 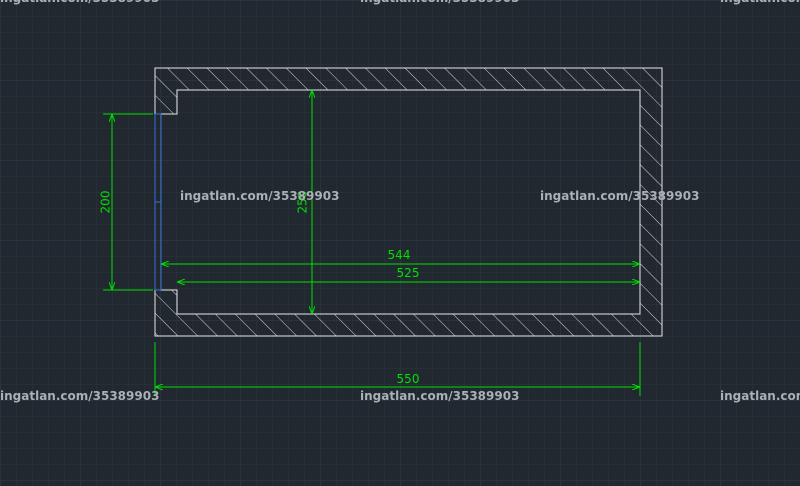 I want to click on dimension-label-544: 544, so click(x=399, y=255).